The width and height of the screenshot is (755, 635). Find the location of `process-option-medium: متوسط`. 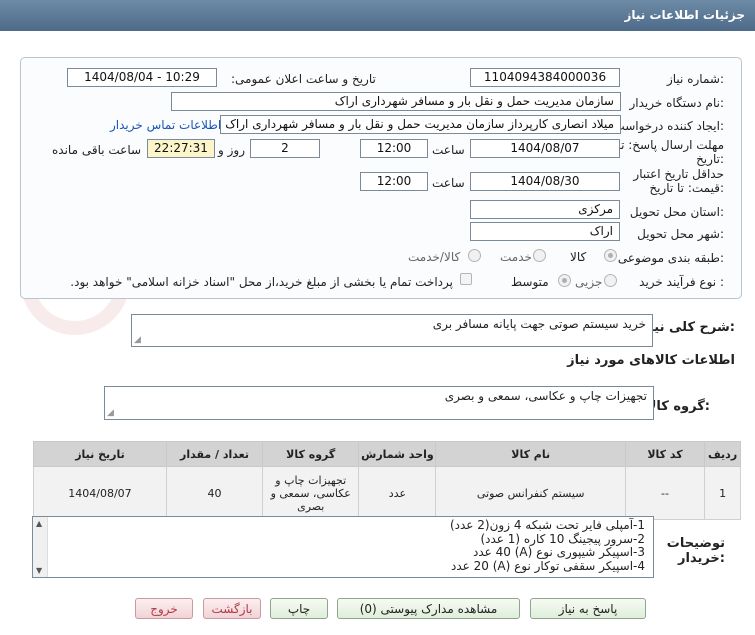

process-option-medium: متوسط is located at coordinates (530, 282).